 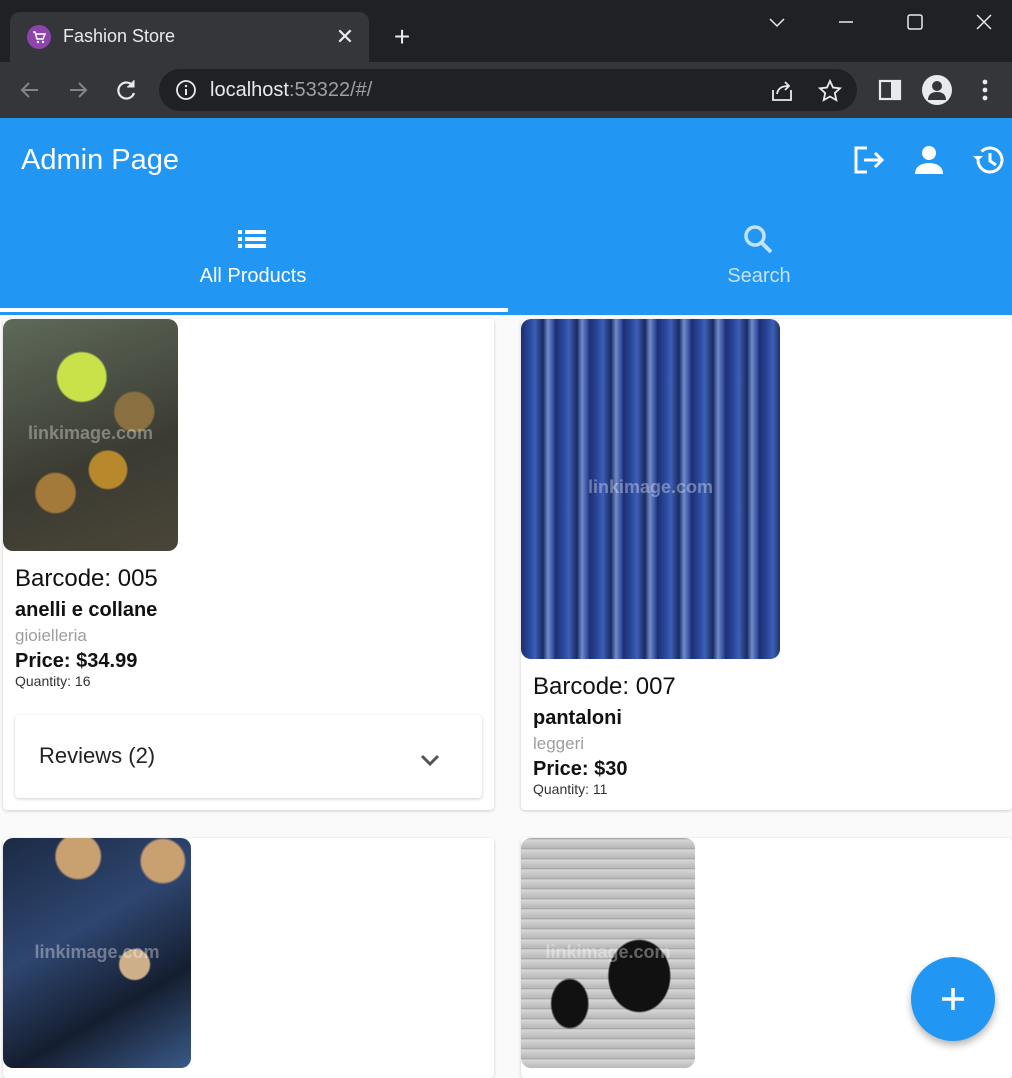 I want to click on browser-toolbar: localhost:53322/#/, so click(x=506, y=90).